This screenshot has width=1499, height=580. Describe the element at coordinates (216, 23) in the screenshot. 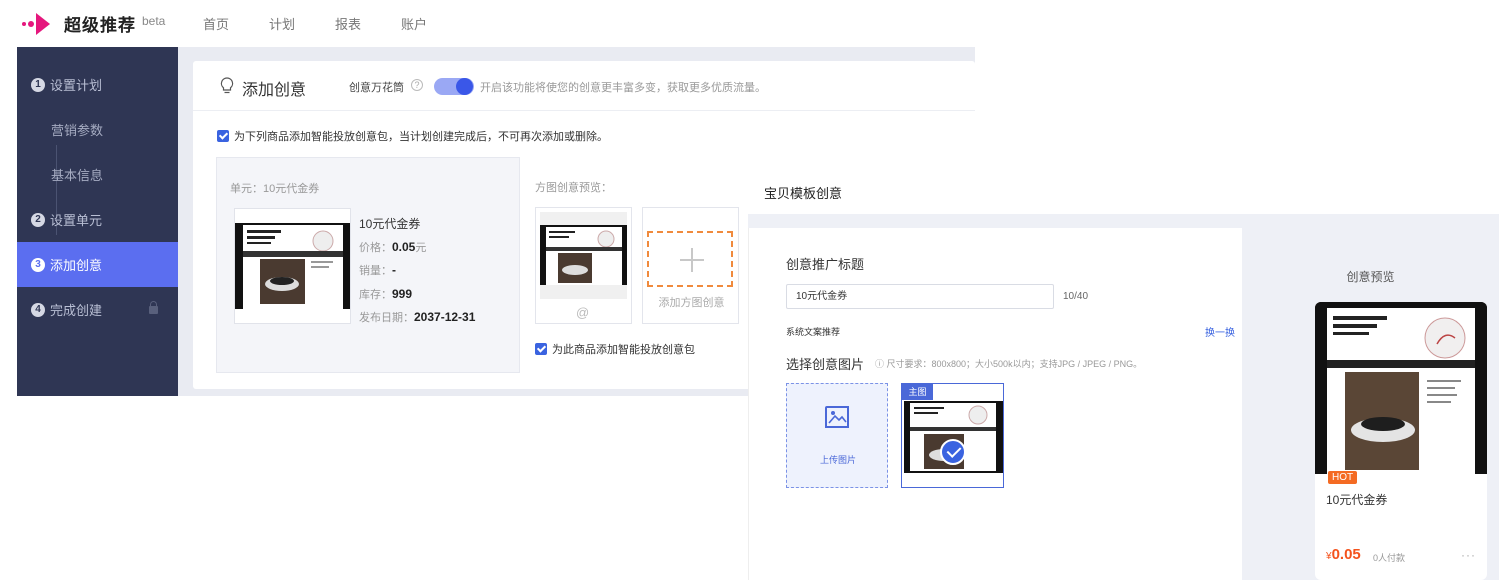

I see `nav-home: 首页` at that location.